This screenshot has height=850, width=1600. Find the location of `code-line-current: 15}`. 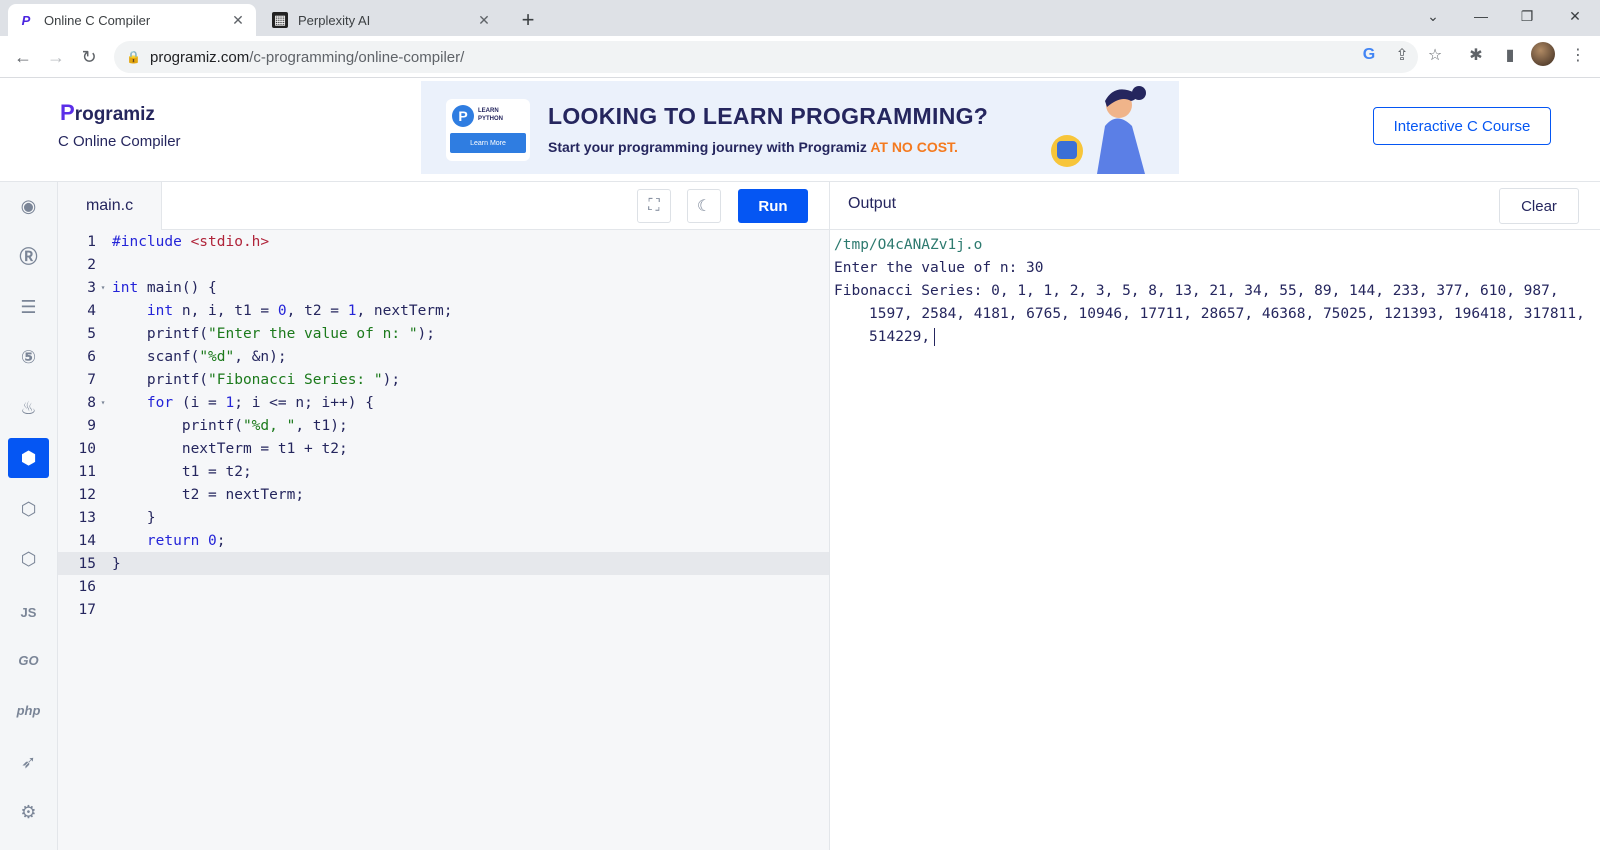

code-line-current: 15} is located at coordinates (443, 563).